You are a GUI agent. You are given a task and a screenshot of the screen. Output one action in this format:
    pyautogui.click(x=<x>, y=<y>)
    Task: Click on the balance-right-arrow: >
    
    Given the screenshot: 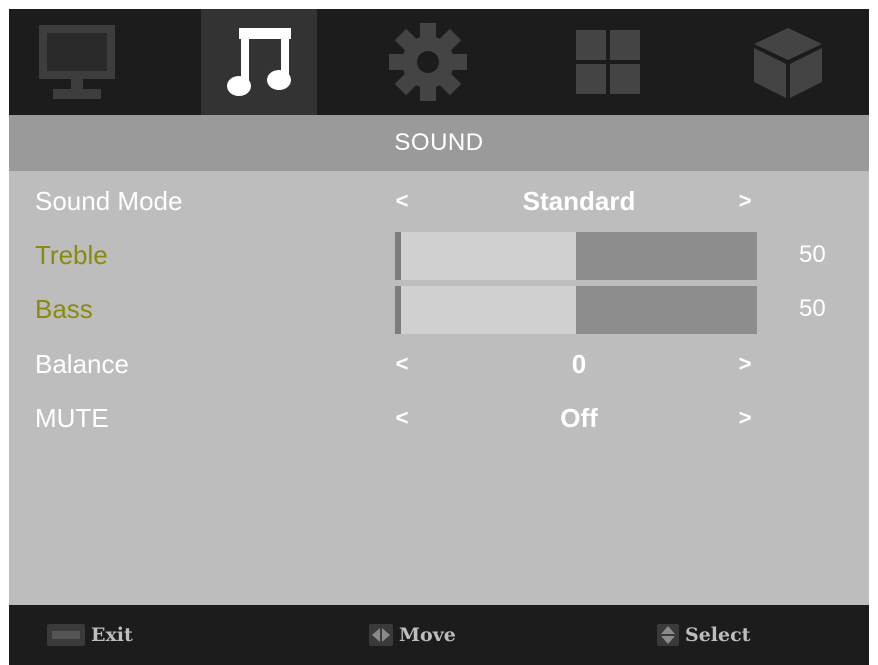 What is the action you would take?
    pyautogui.click(x=745, y=364)
    